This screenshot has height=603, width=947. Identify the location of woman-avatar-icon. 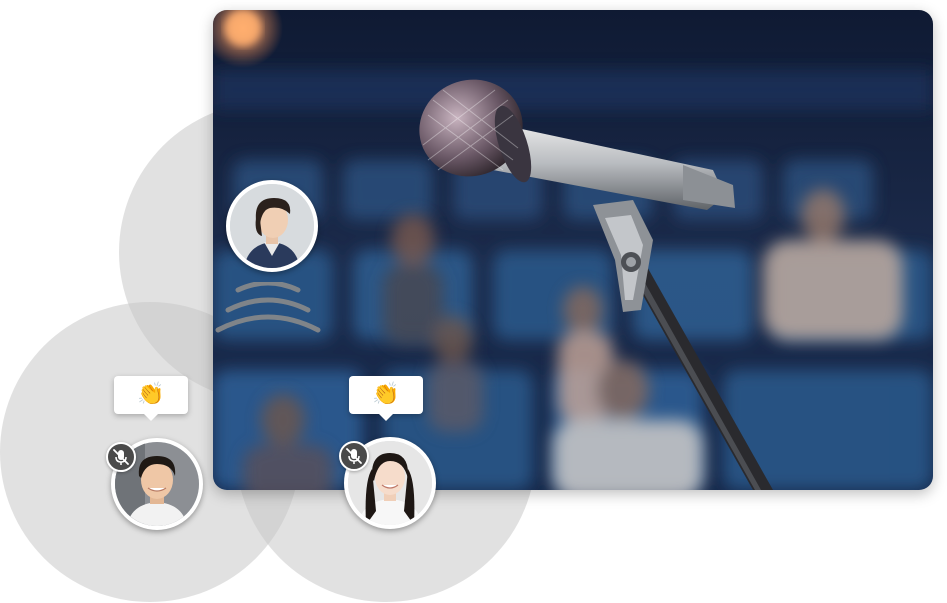
(272, 226).